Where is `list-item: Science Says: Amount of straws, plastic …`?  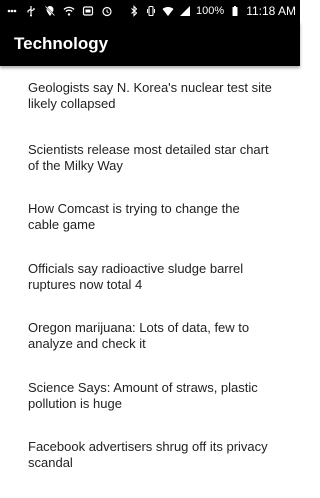
list-item: Science Says: Amount of straws, plastic … is located at coordinates (150, 394).